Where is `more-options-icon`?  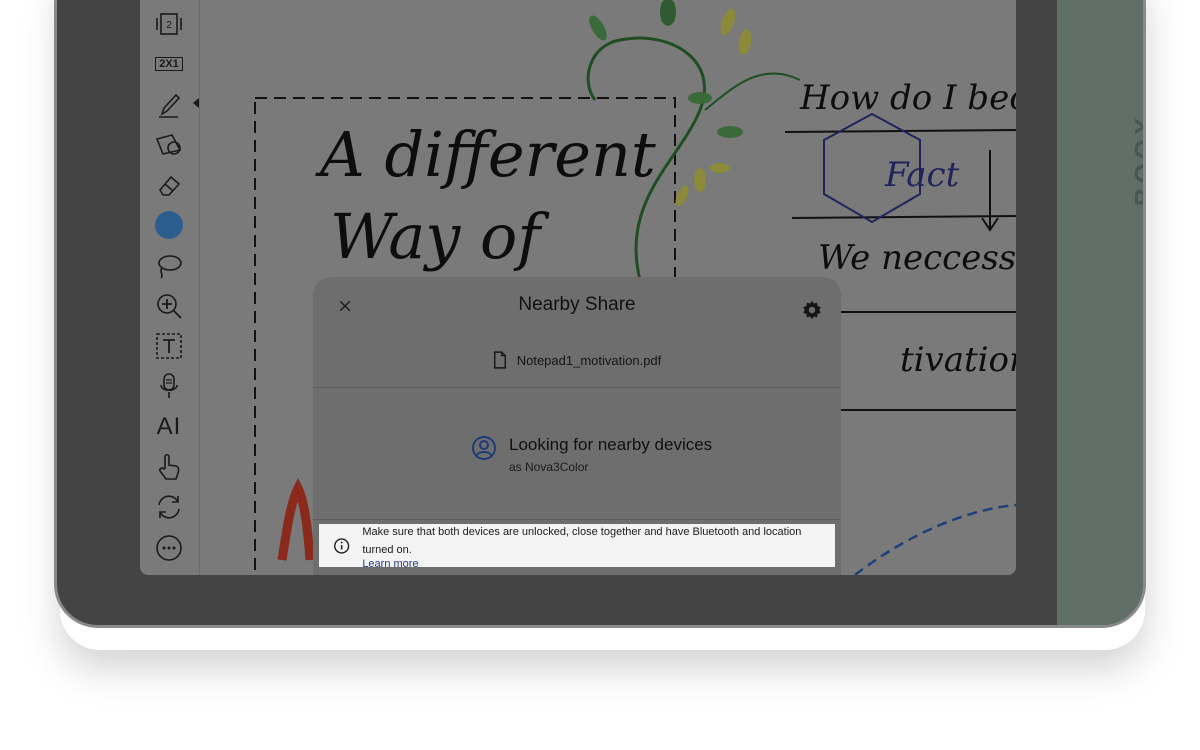 more-options-icon is located at coordinates (169, 548).